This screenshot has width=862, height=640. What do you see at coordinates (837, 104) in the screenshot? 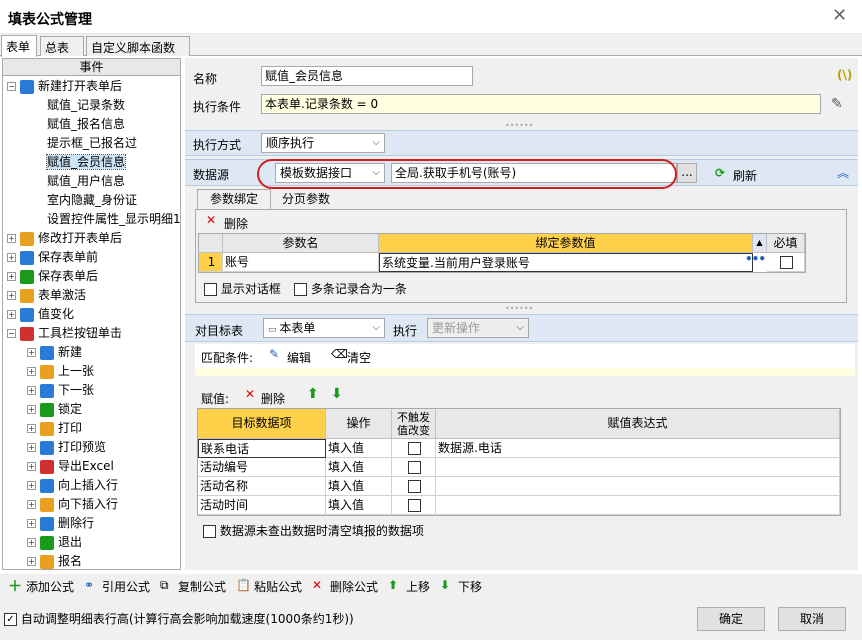
I see `magic-wand-icon: ✎` at bounding box center [837, 104].